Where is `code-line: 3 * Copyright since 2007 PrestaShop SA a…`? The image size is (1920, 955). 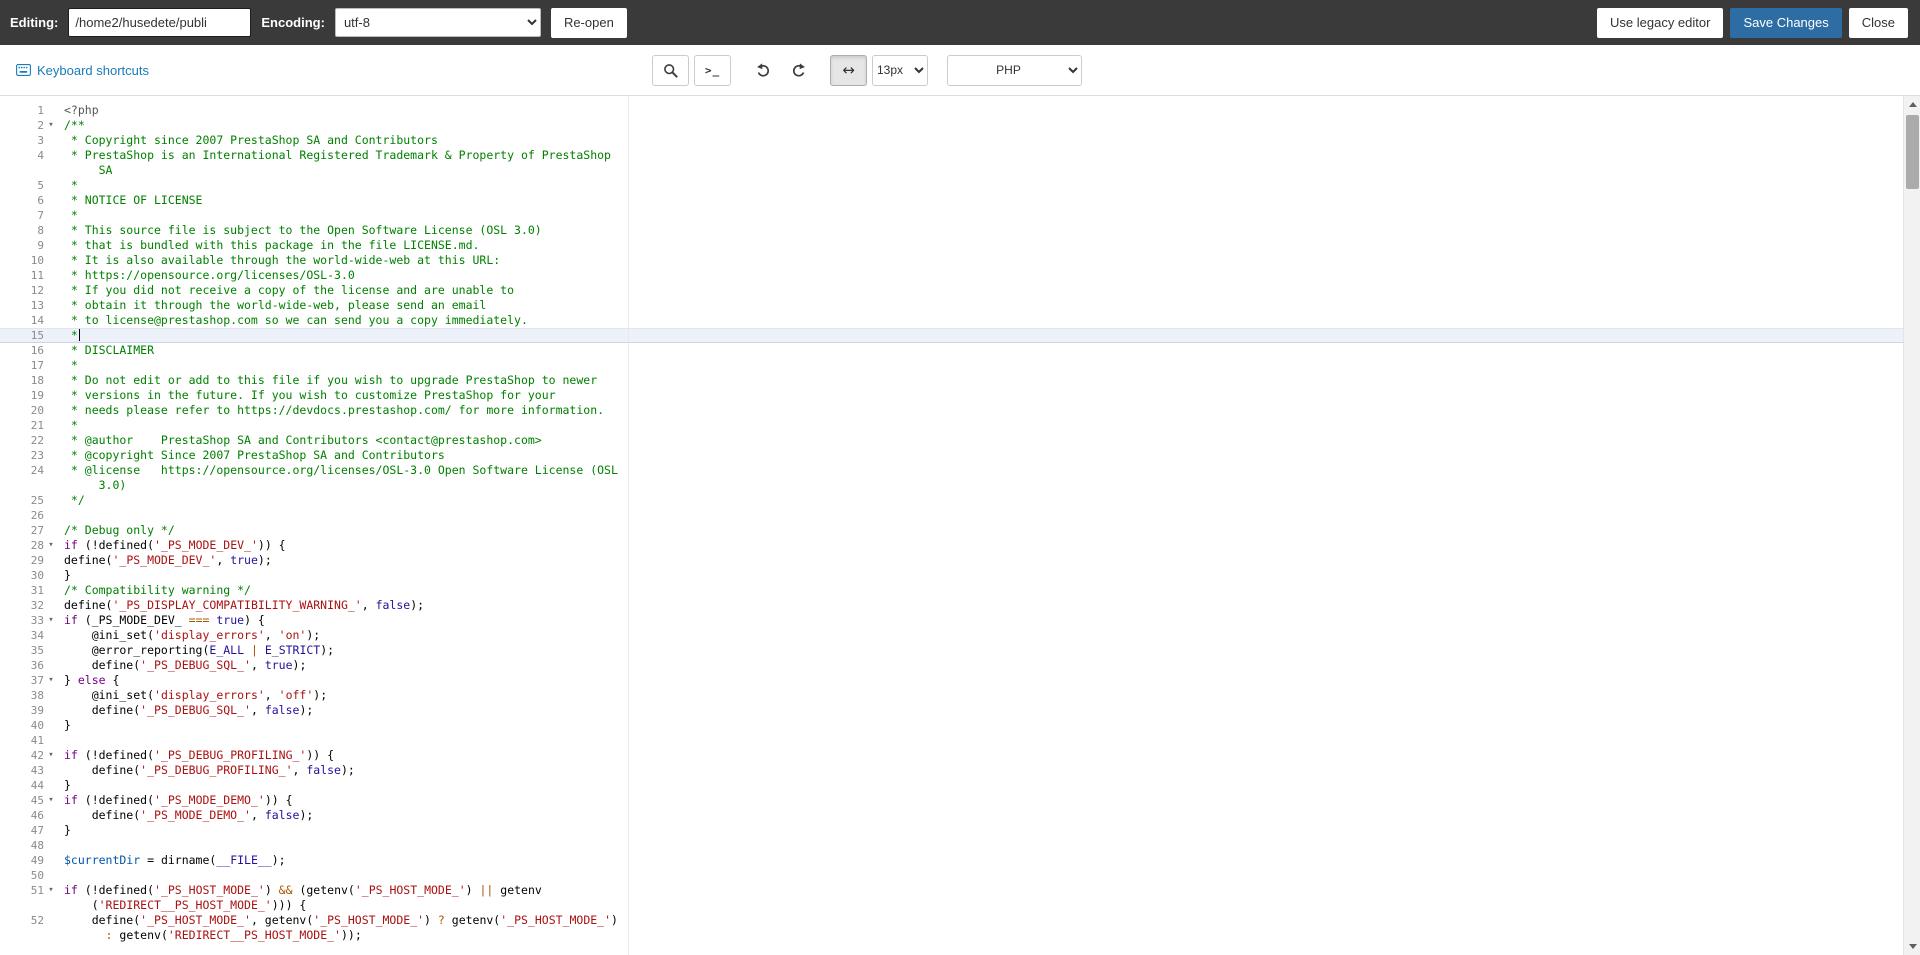 code-line: 3 * Copyright since 2007 PrestaShop SA a… is located at coordinates (951, 140).